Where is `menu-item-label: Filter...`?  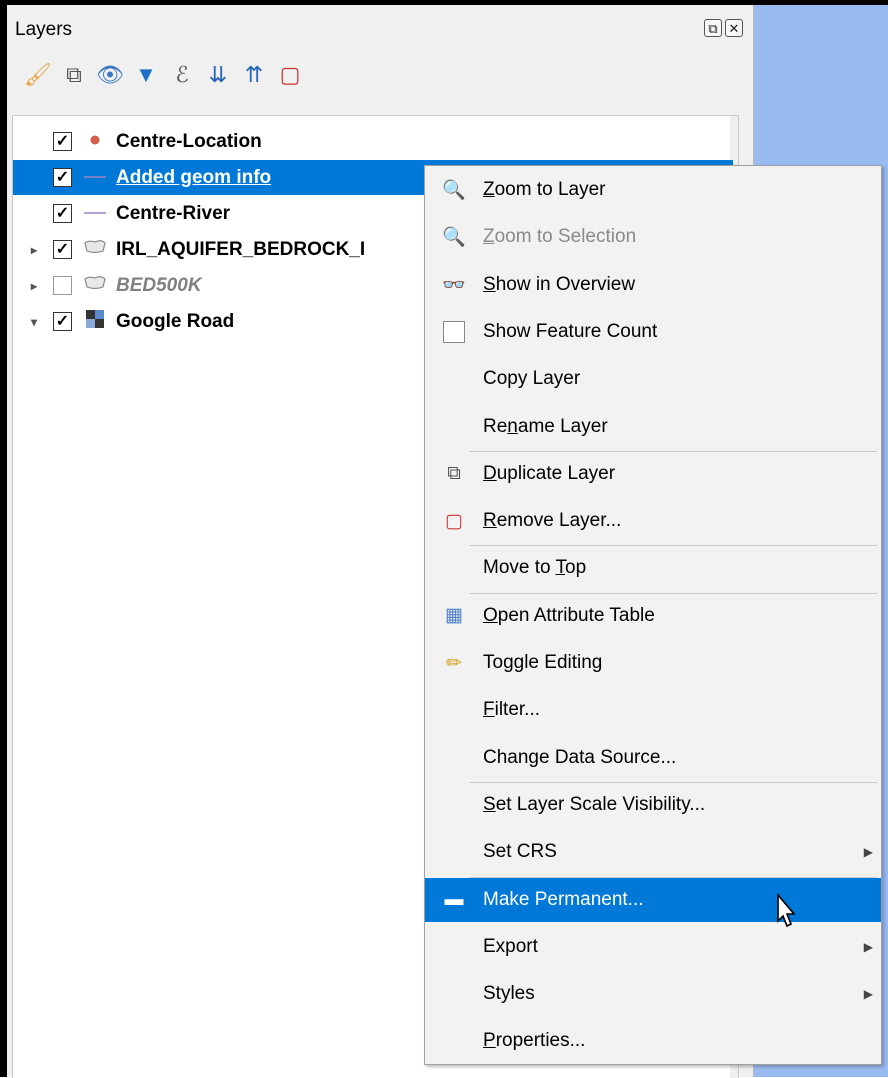
menu-item-label: Filter... is located at coordinates (511, 710).